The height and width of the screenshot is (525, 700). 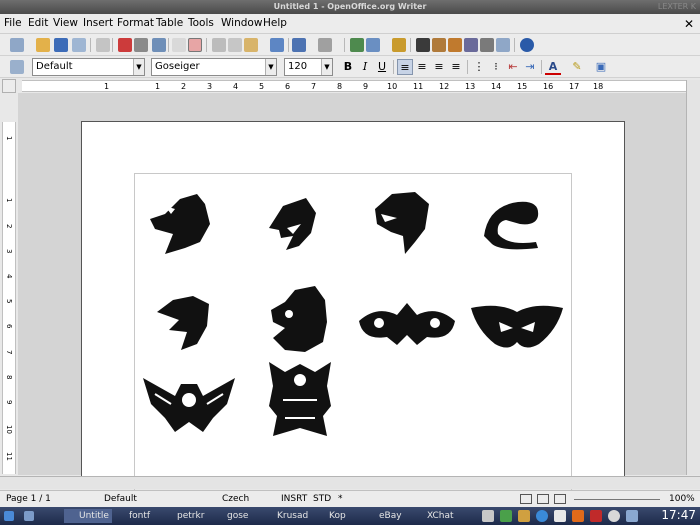 I want to click on menu-view: View, so click(x=65, y=23).